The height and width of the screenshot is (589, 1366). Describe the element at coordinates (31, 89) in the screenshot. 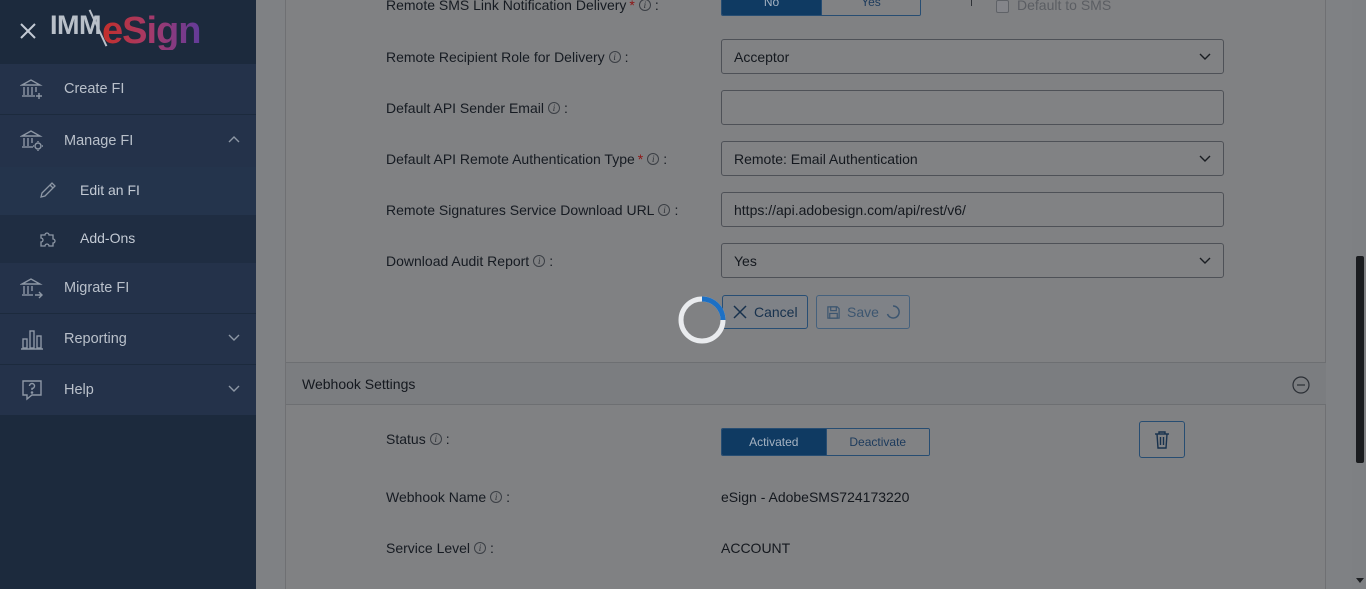

I see `bank-plus-icon` at that location.